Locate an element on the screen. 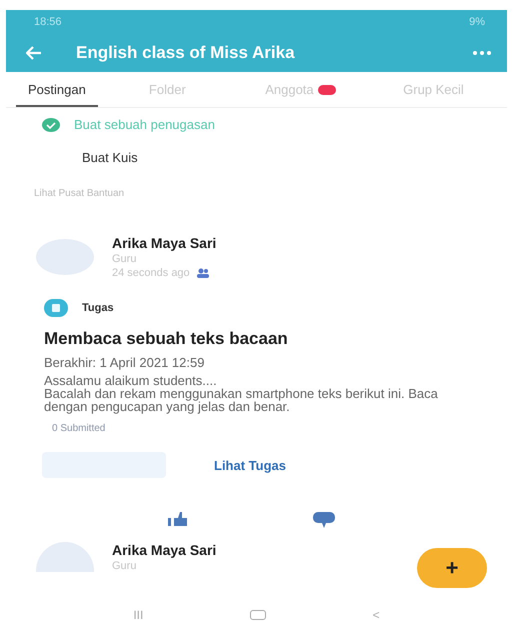 The height and width of the screenshot is (625, 513). check-icon is located at coordinates (51, 125).